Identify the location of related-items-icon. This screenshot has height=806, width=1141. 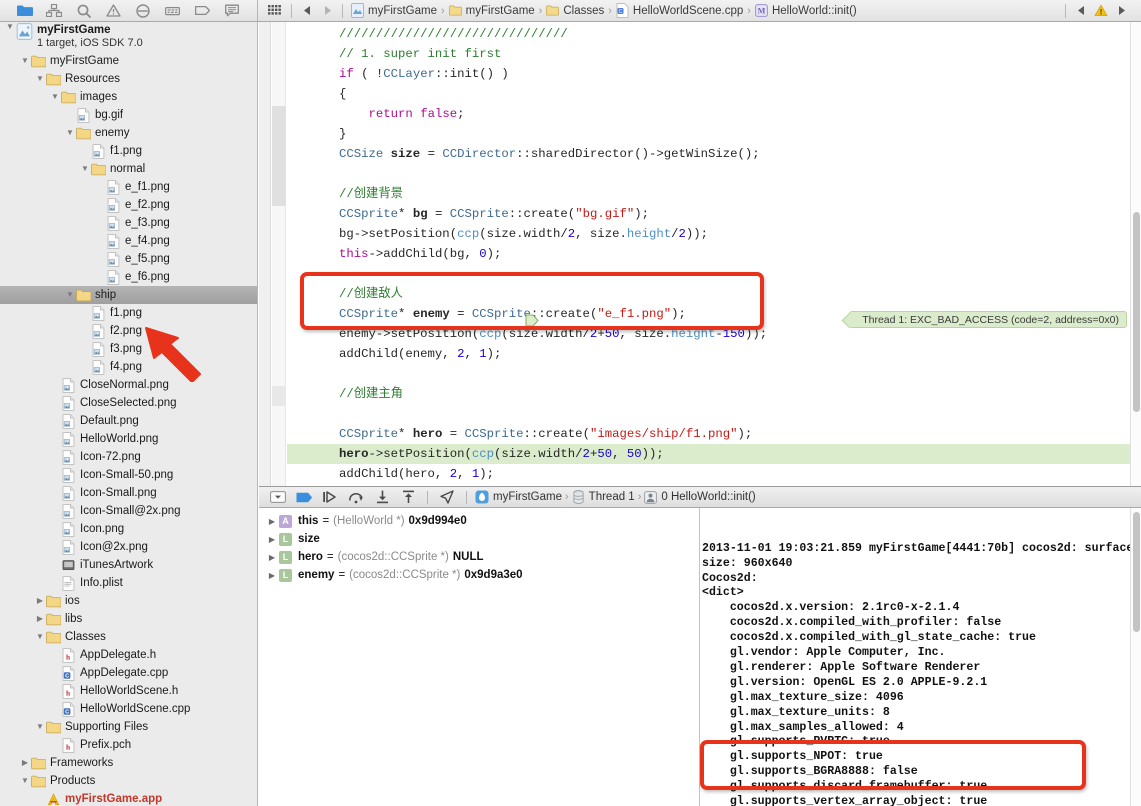
(274, 10).